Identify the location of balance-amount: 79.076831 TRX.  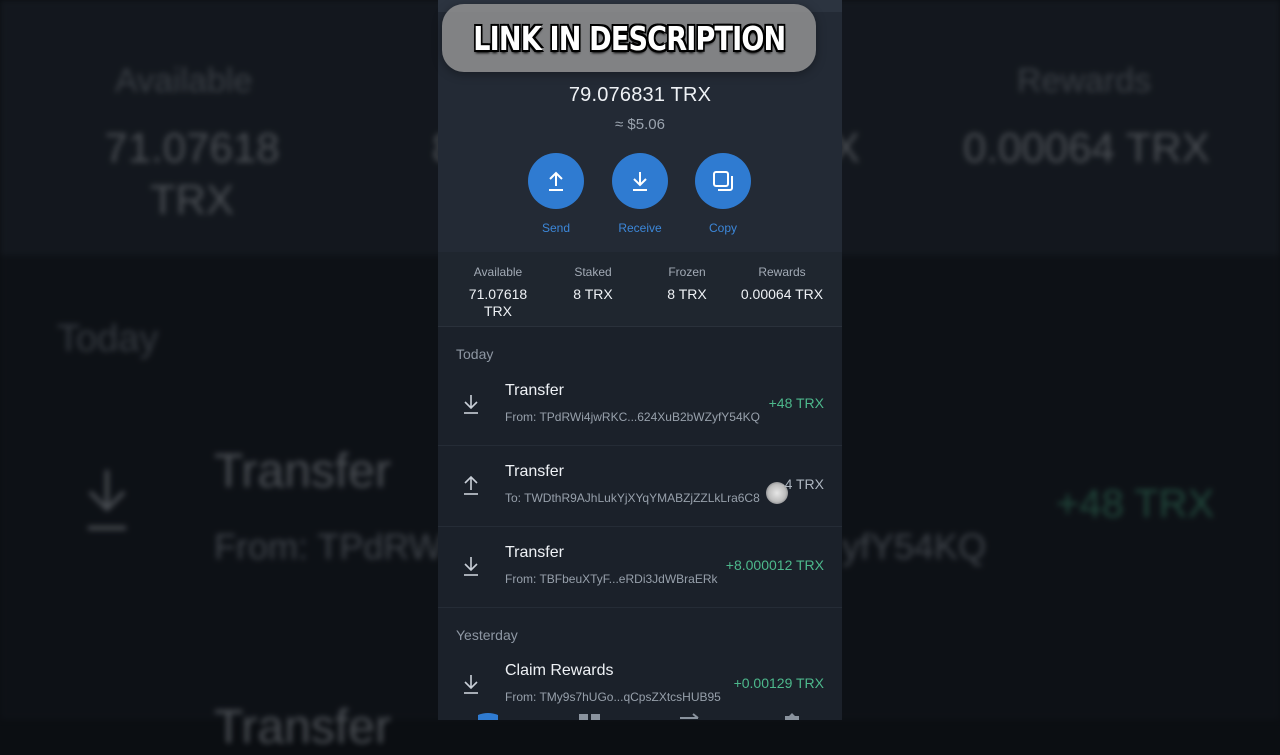
(640, 95).